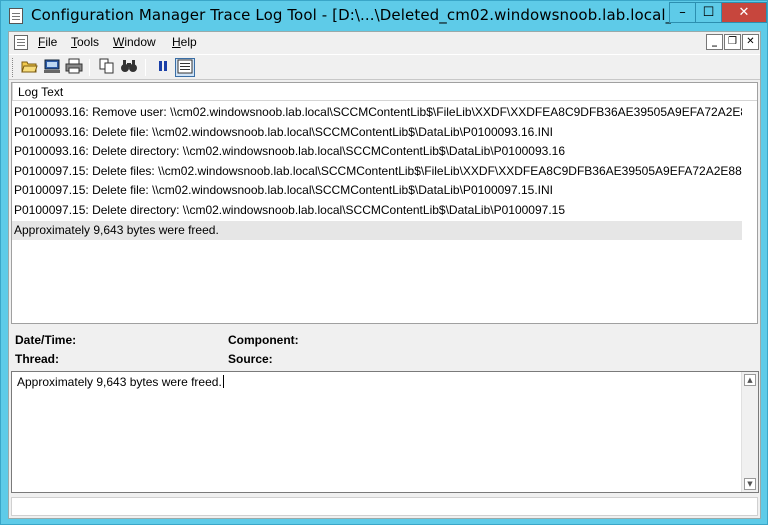 The height and width of the screenshot is (525, 768). I want to click on toolbar, so click(384, 67).